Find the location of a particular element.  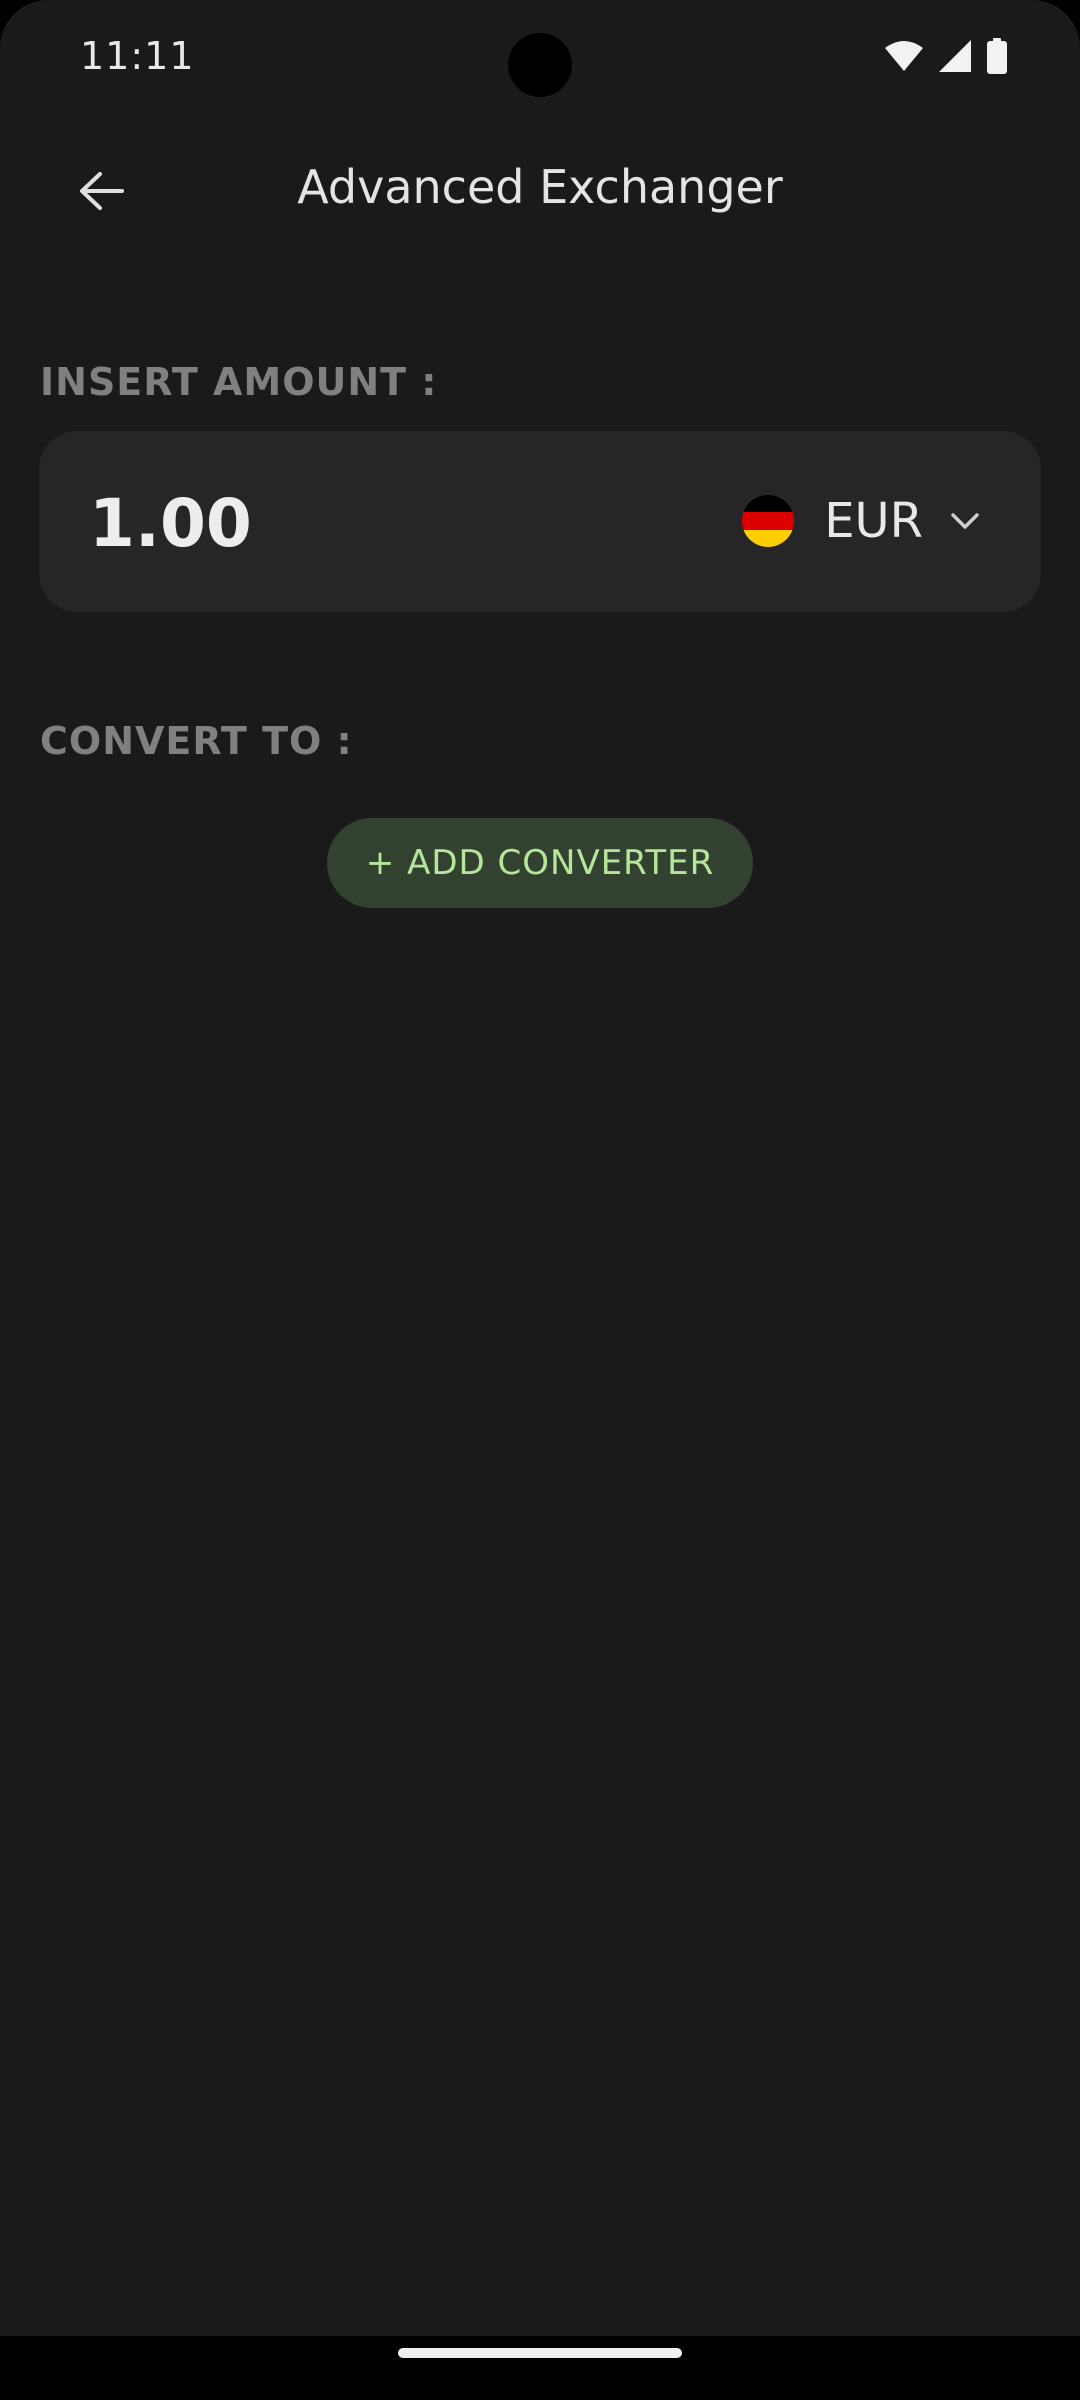

home-indicator is located at coordinates (540, 2353).